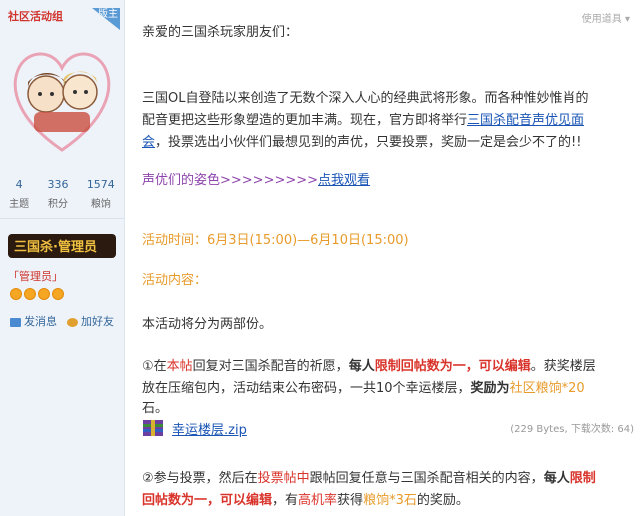 The width and height of the screenshot is (640, 516). I want to click on step2-line: ②参与投票，然后在投票帖中跟帖回复任意与三国杀配音相关的内容，每人限制, so click(369, 478).